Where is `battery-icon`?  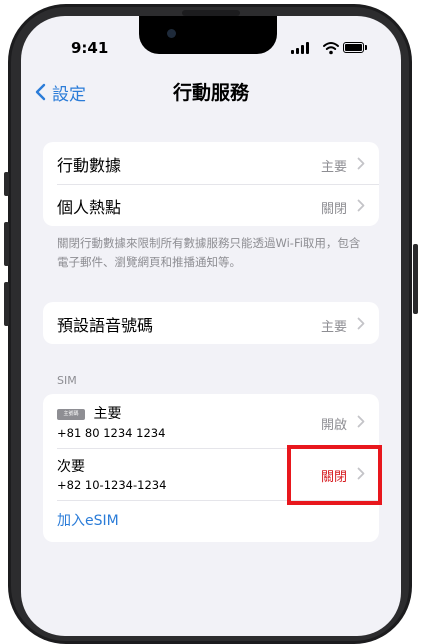
battery-icon is located at coordinates (353, 47).